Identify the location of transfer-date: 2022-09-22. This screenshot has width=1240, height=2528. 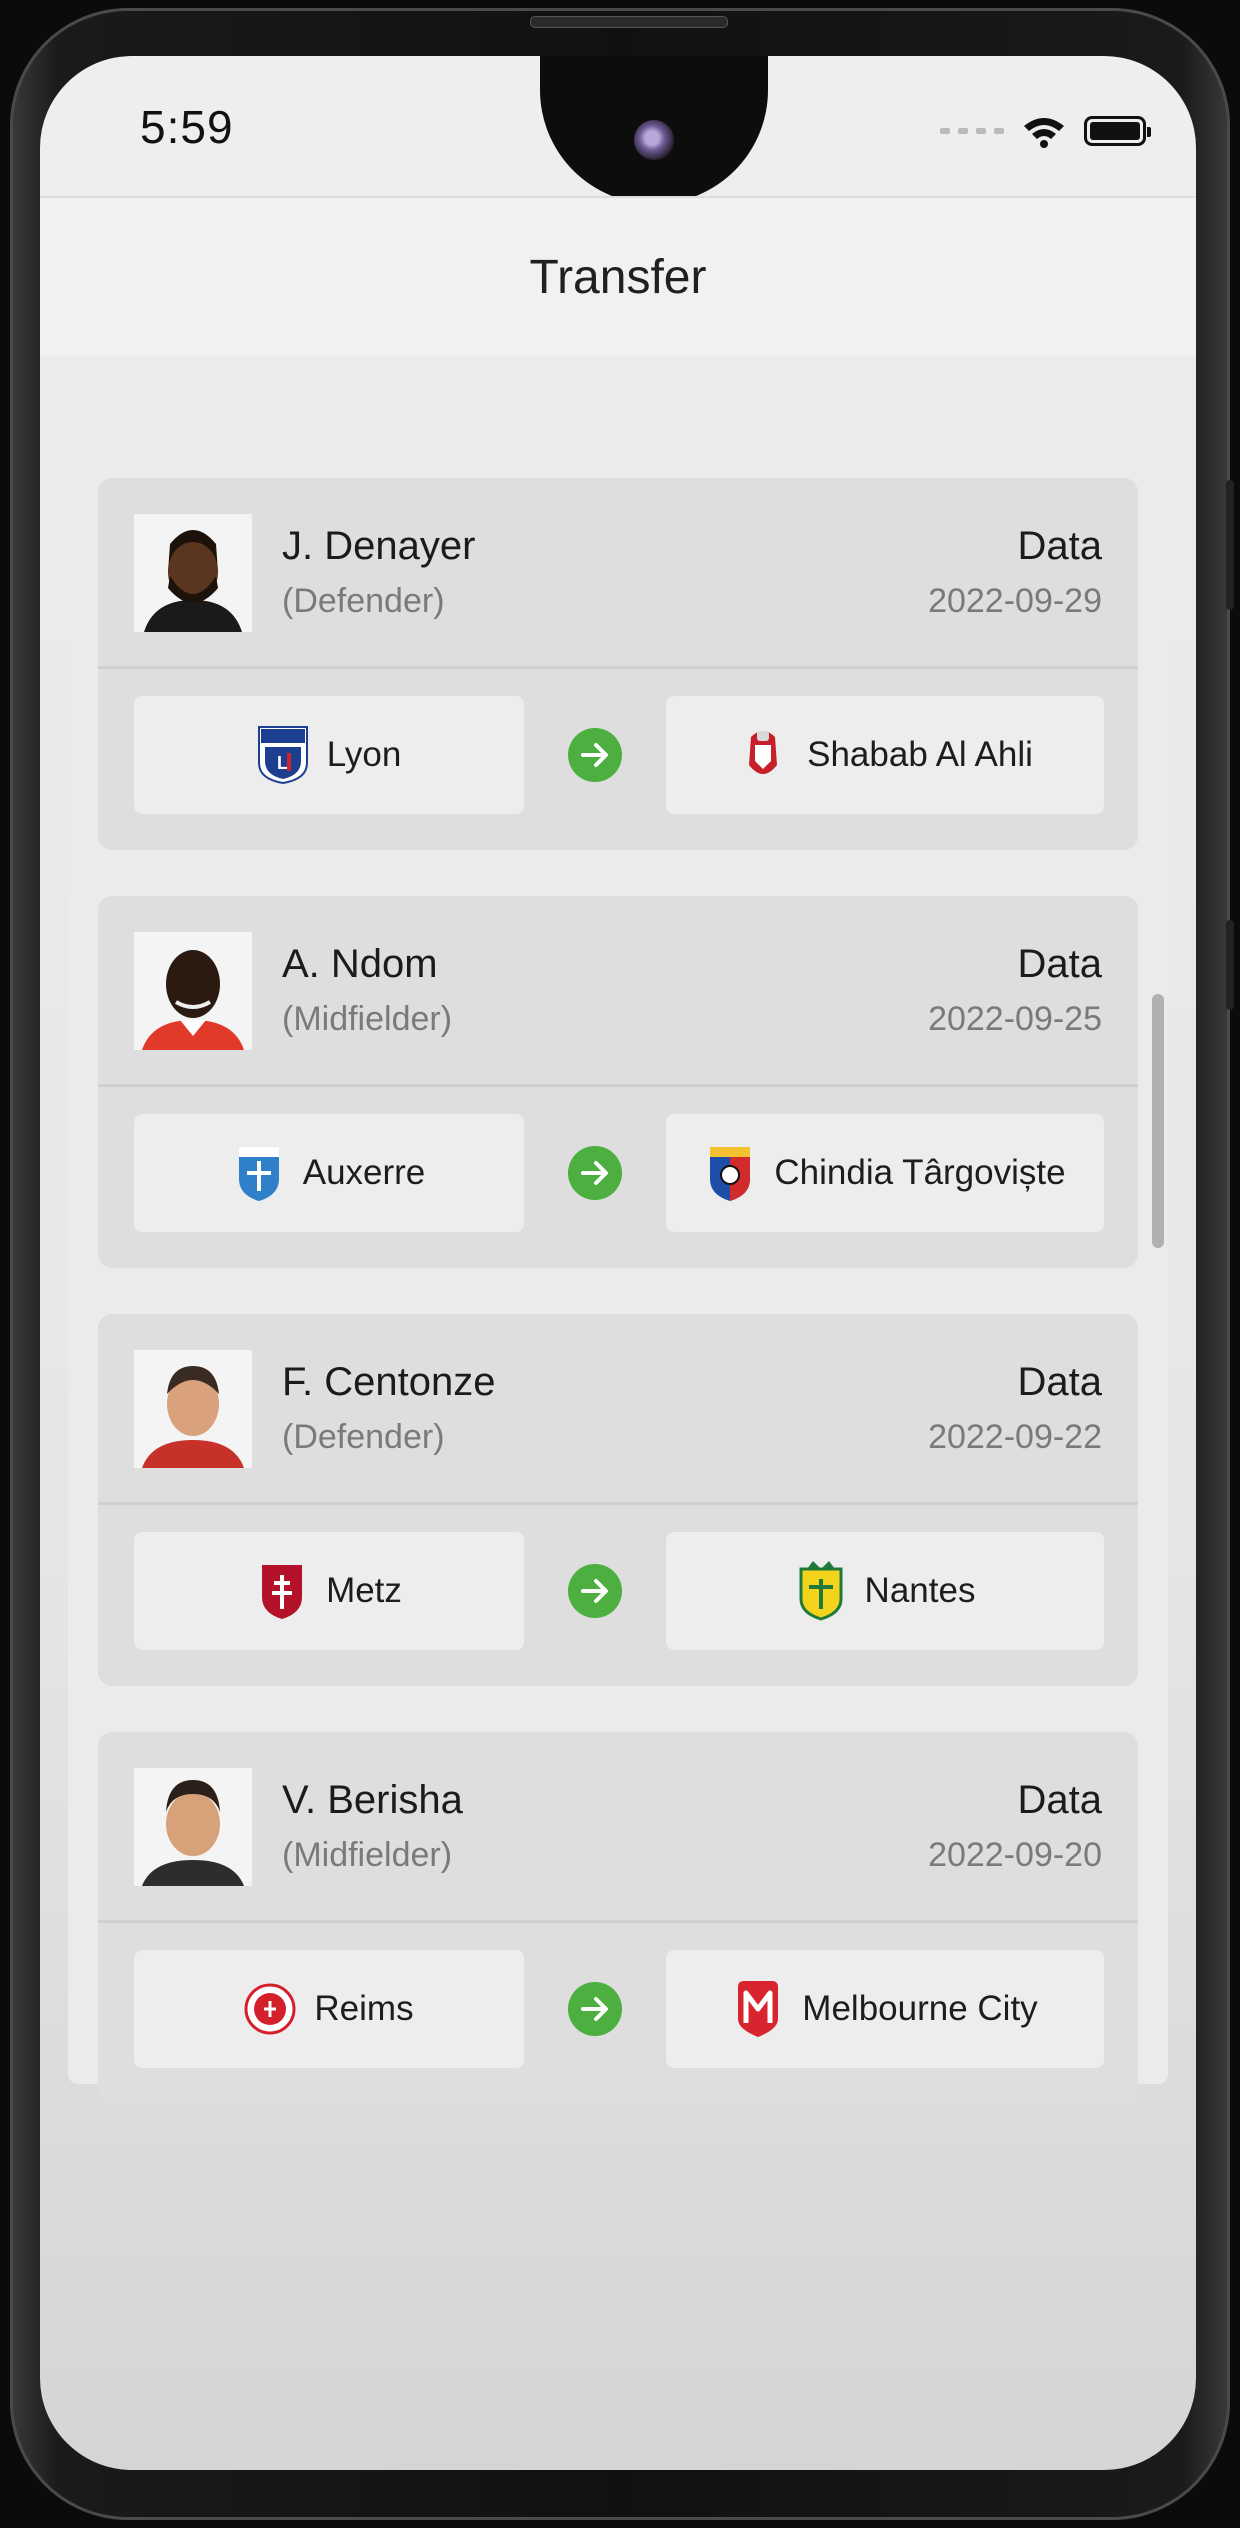
(1015, 1437).